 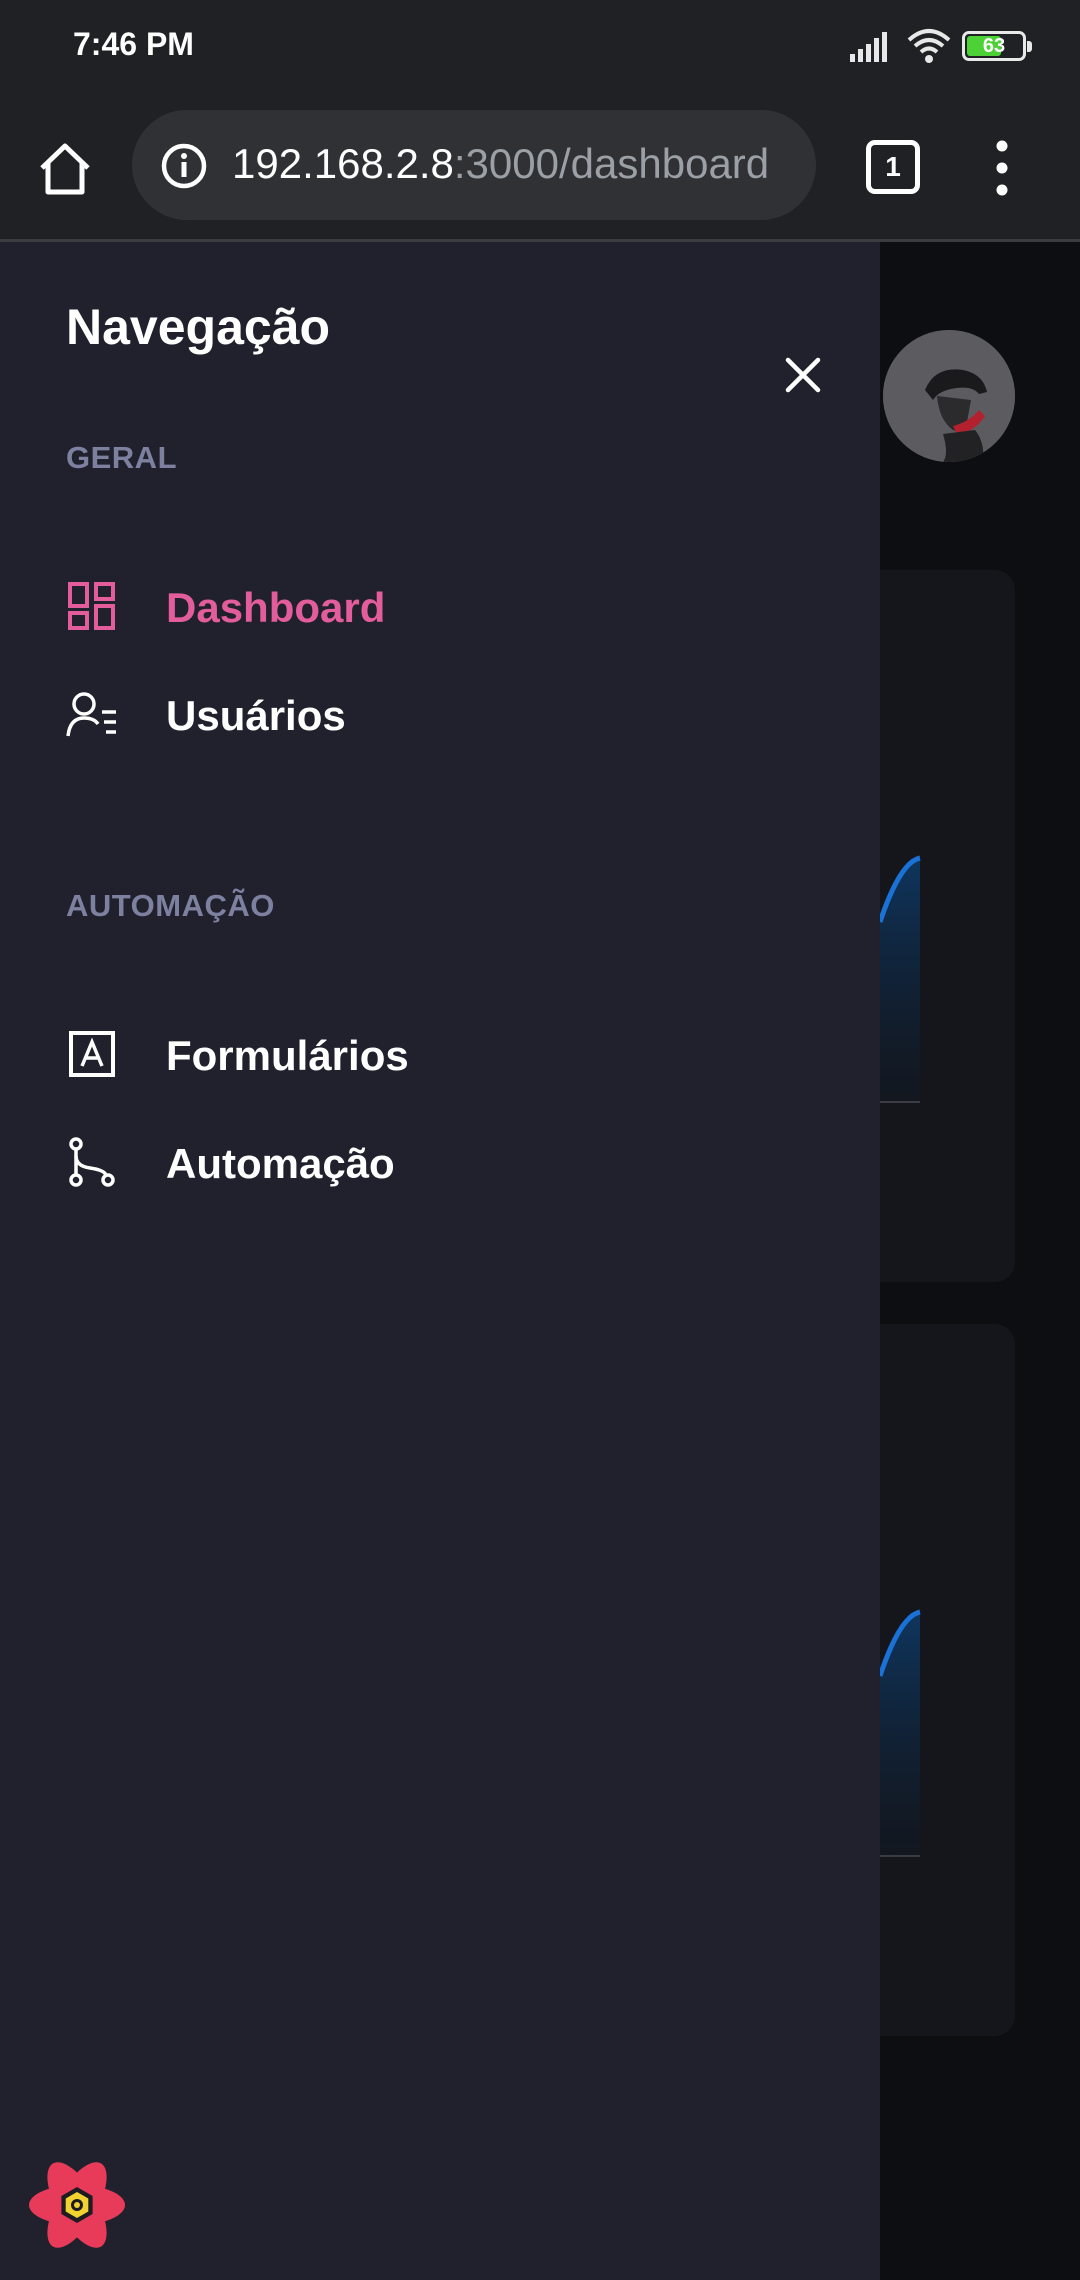 I want to click on dashboard-icon, so click(x=91, y=606).